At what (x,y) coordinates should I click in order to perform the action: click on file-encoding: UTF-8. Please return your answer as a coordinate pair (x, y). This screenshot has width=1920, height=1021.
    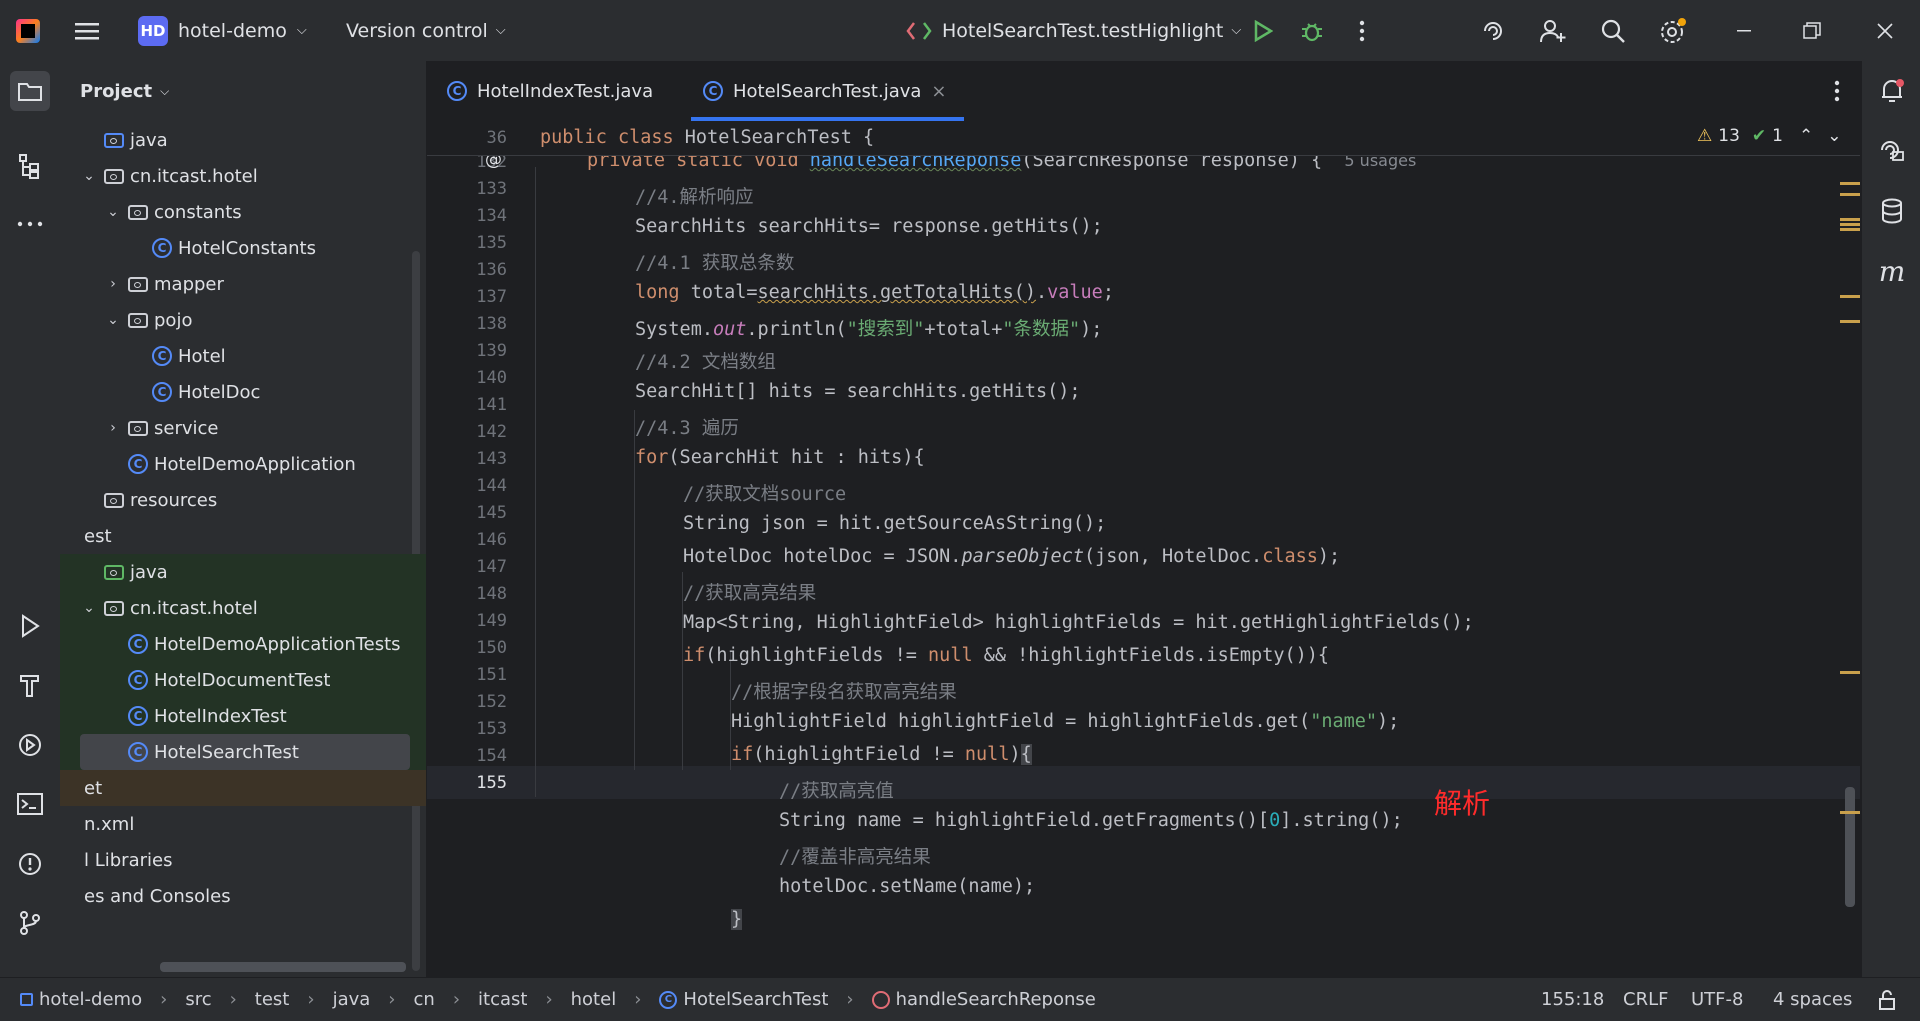
    Looking at the image, I should click on (1717, 999).